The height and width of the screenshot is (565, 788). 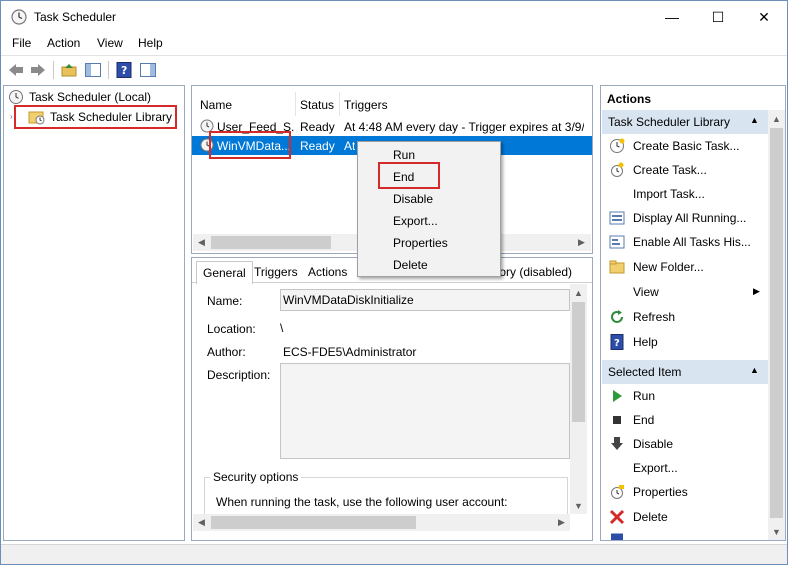 I want to click on action-disable: Disable, so click(x=641, y=444).